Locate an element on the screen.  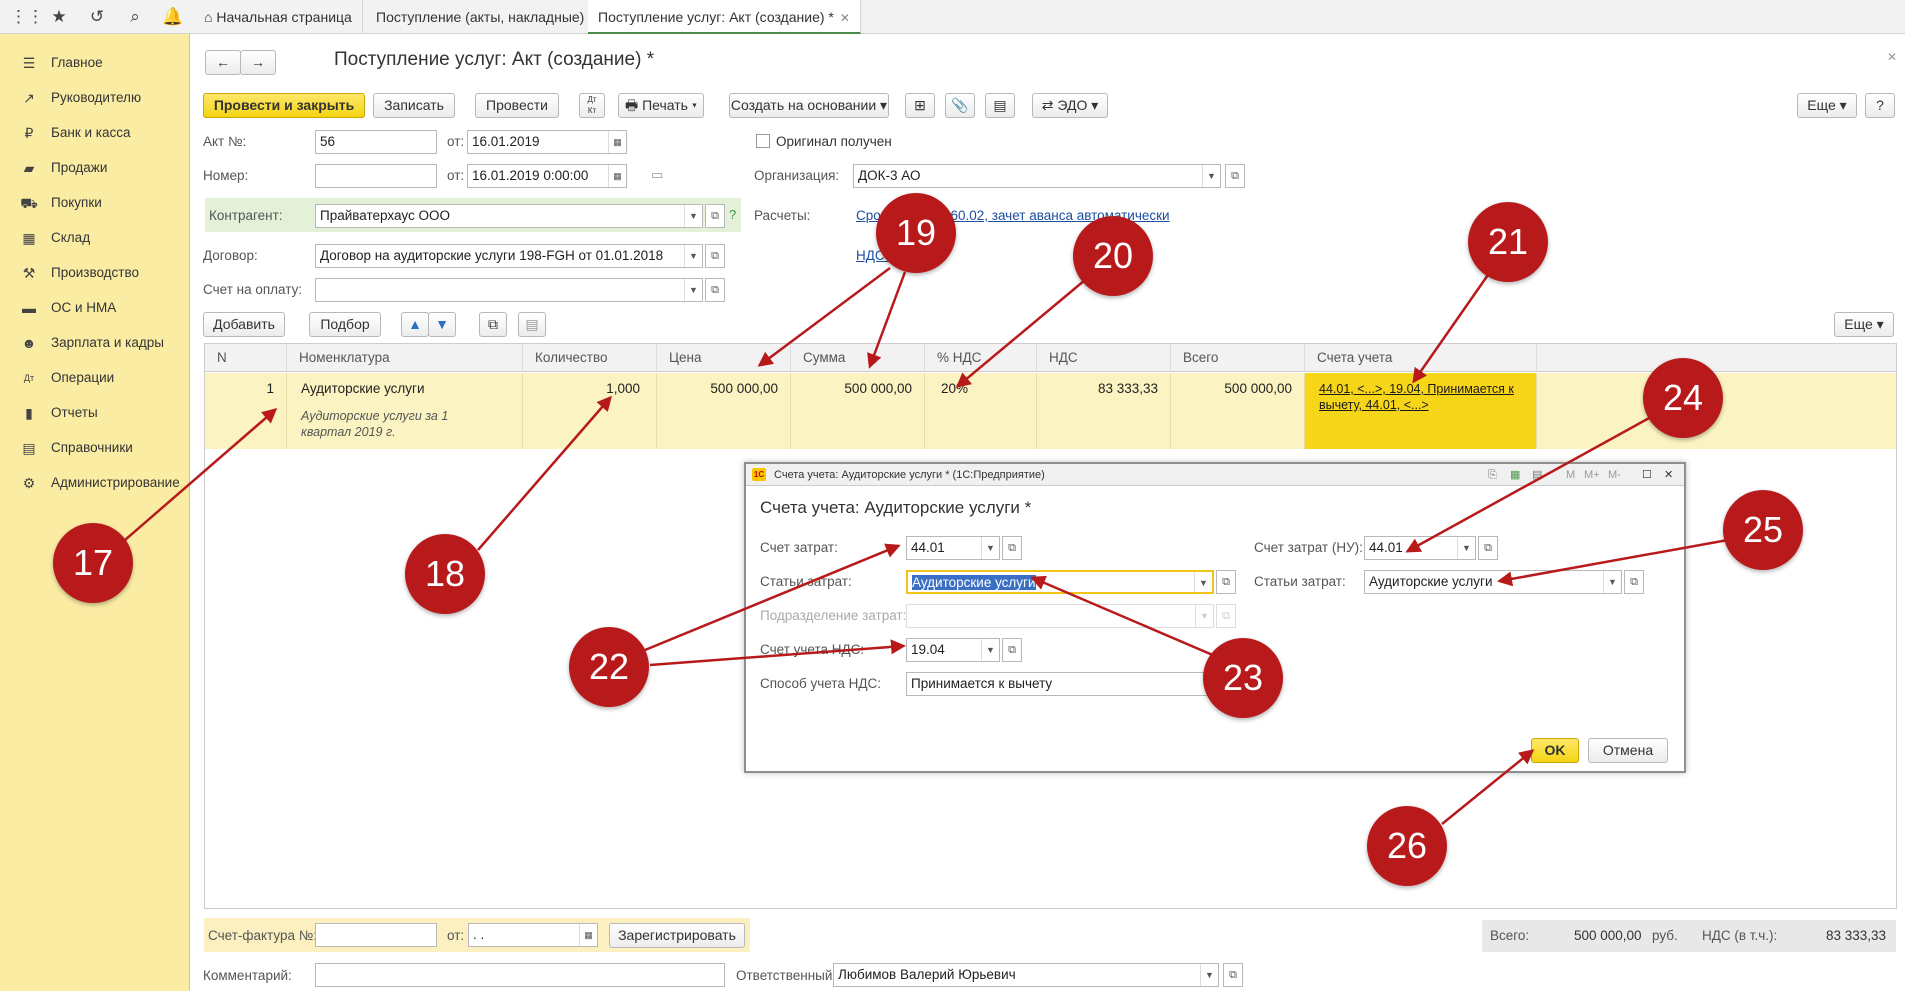
cell-vat-rate: 20% is located at coordinates (981, 411).